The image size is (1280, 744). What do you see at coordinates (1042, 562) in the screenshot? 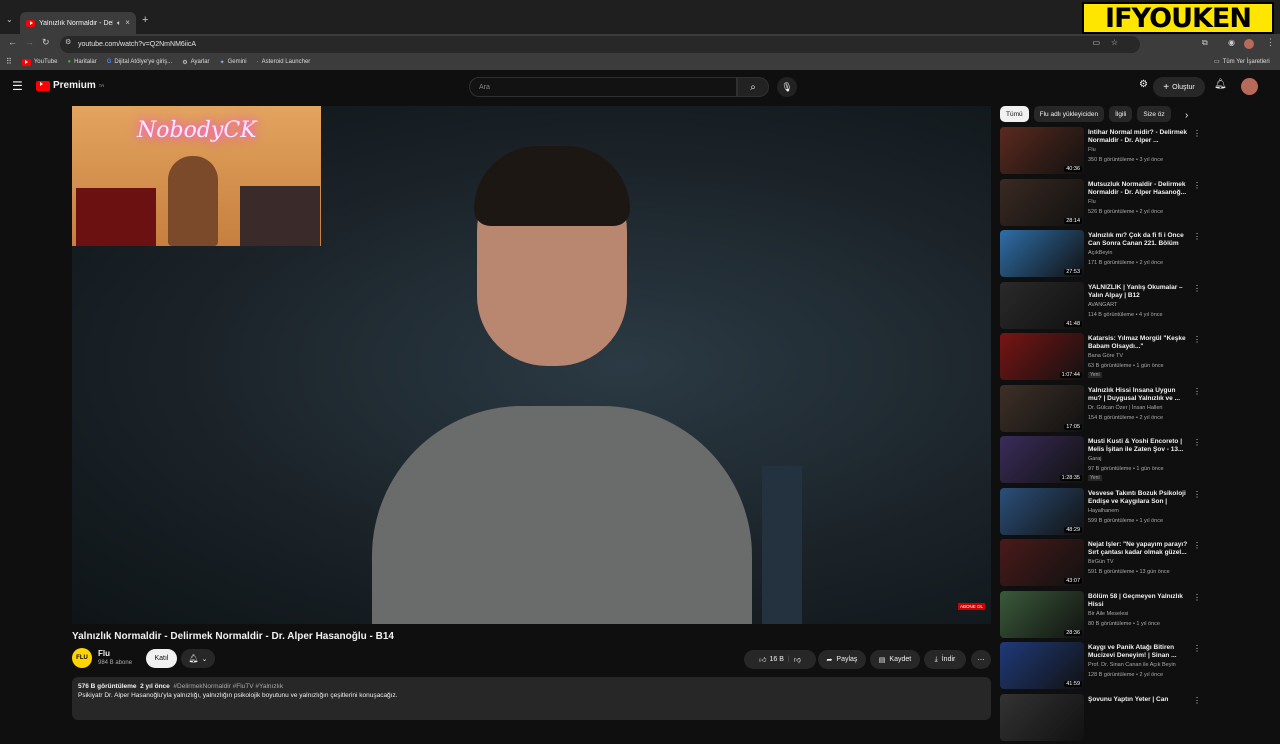
I see `video-thumbnail: 43:07` at bounding box center [1042, 562].